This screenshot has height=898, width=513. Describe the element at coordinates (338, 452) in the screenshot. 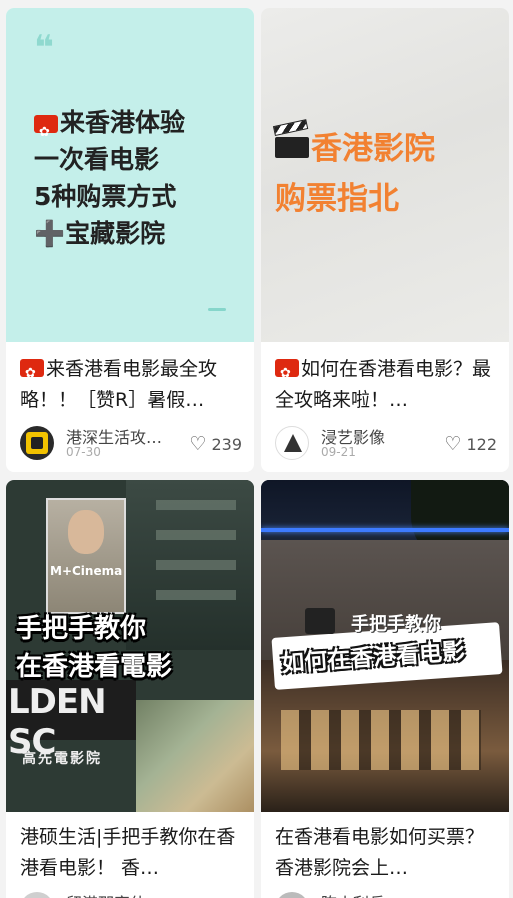

I see `post-date: 09-21` at that location.